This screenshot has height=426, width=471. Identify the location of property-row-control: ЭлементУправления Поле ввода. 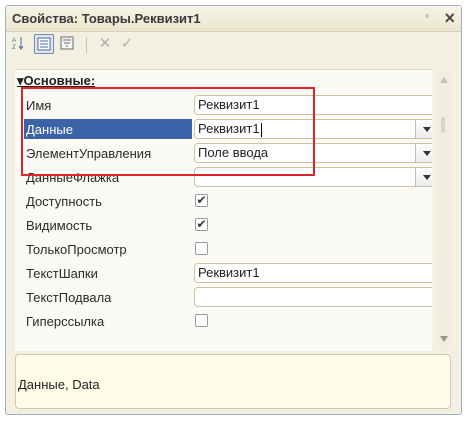
(223, 154).